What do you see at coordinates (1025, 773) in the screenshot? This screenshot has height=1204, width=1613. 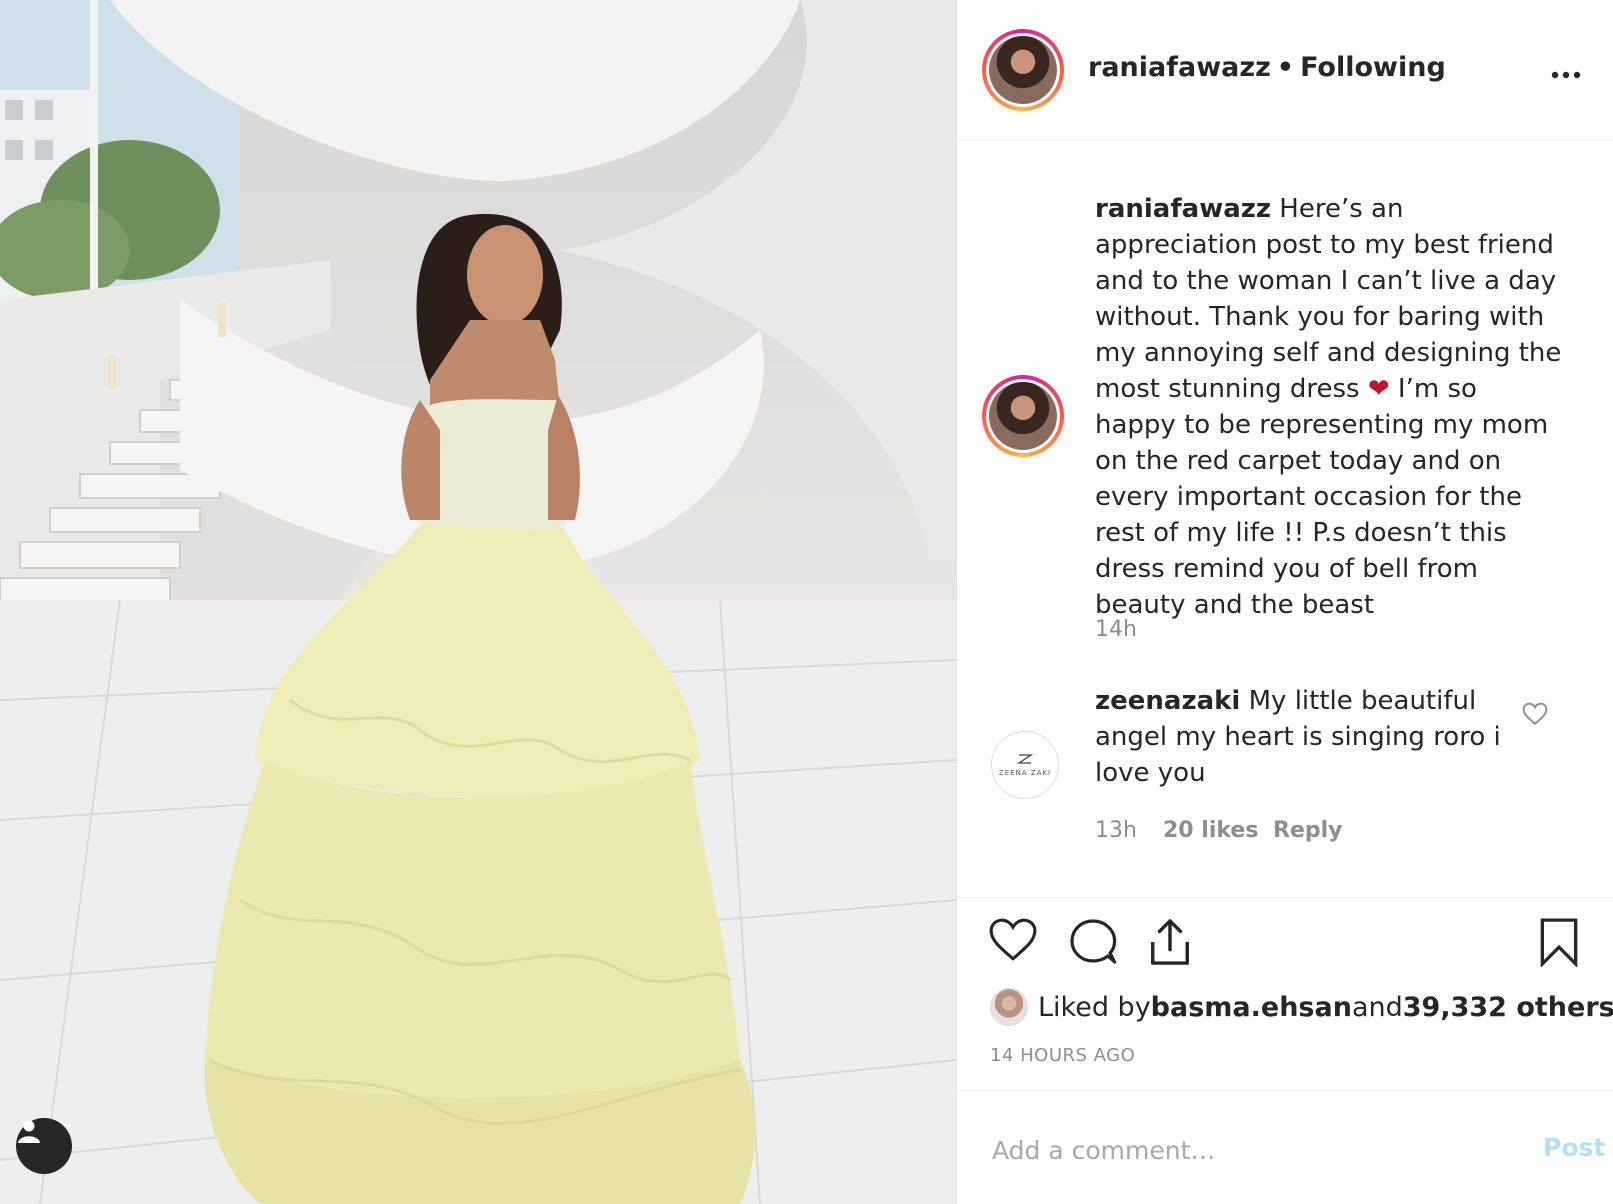 I see `commenter-avatar-text: ZEENA ZAKI` at bounding box center [1025, 773].